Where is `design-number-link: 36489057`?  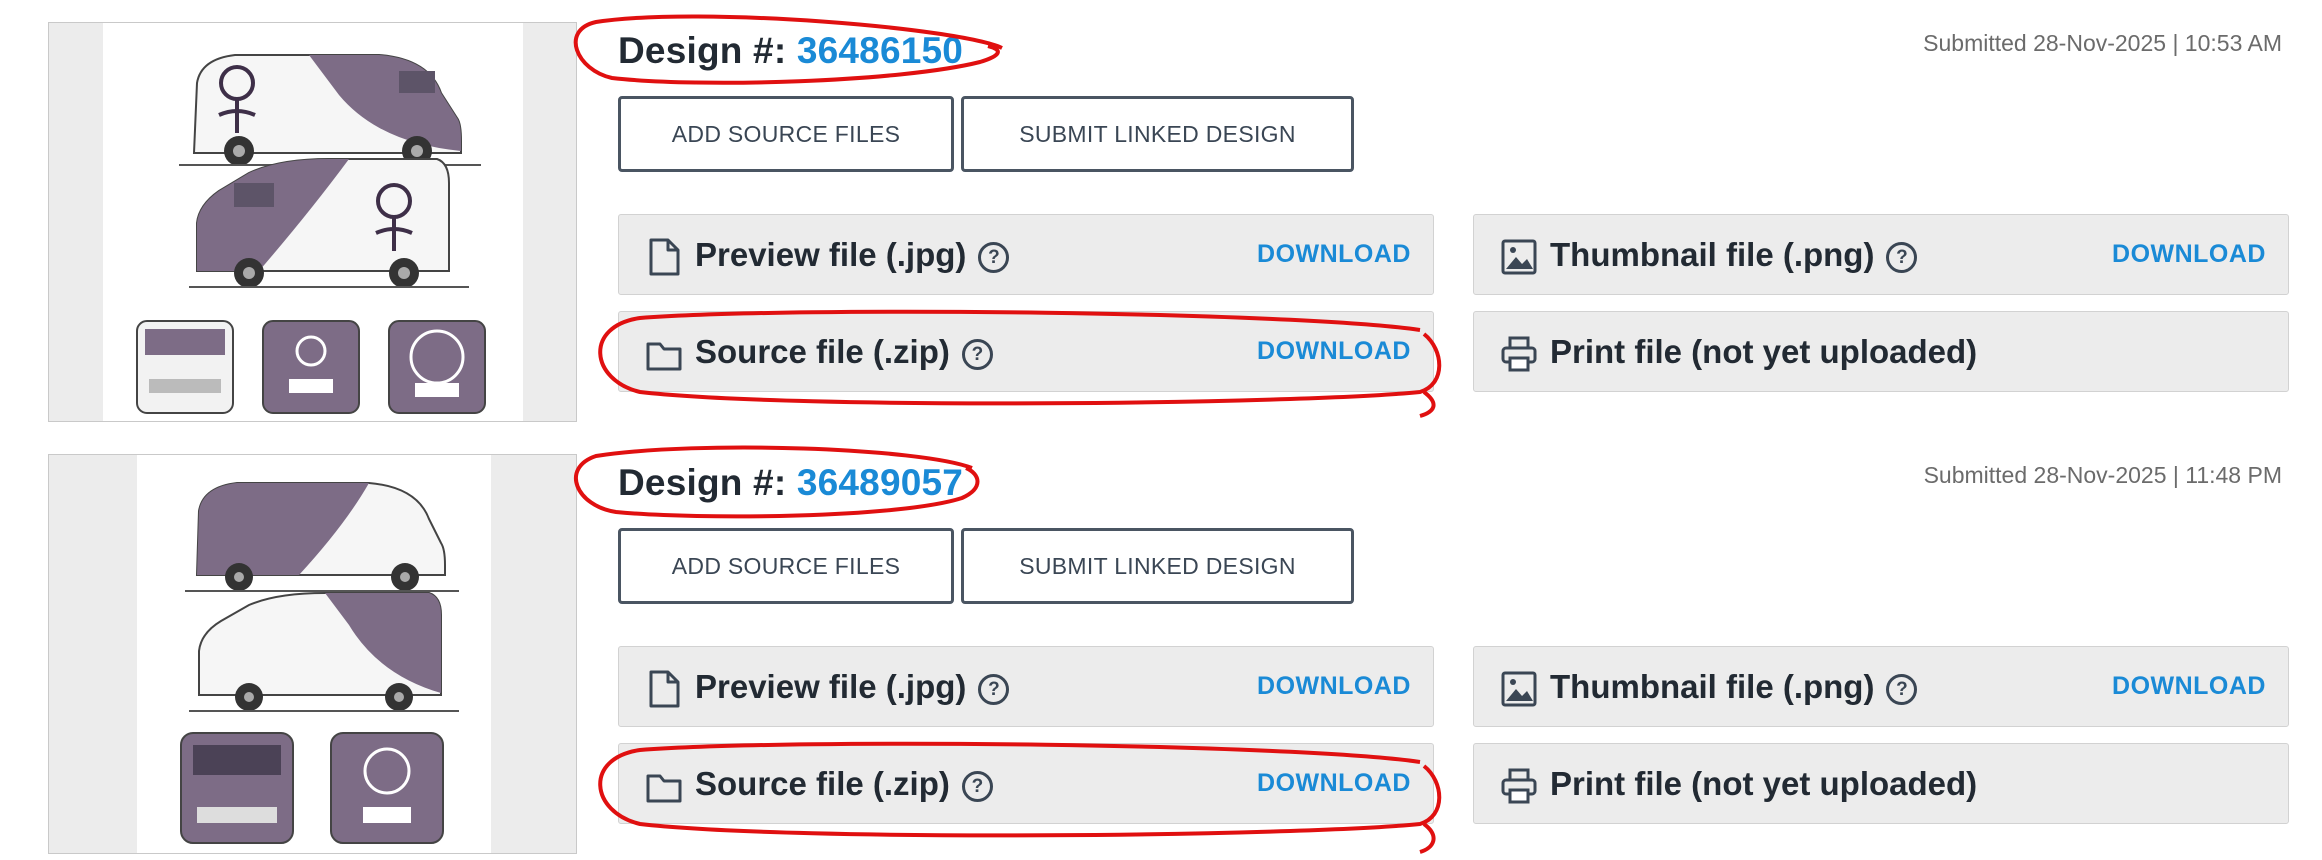 design-number-link: 36489057 is located at coordinates (880, 482).